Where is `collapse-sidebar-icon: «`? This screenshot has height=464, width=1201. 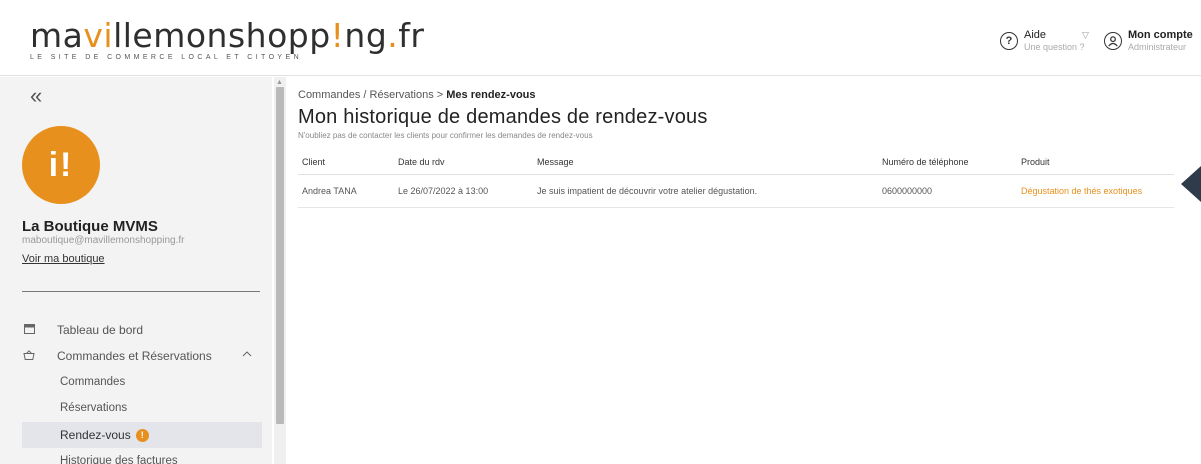
collapse-sidebar-icon: « is located at coordinates (36, 96).